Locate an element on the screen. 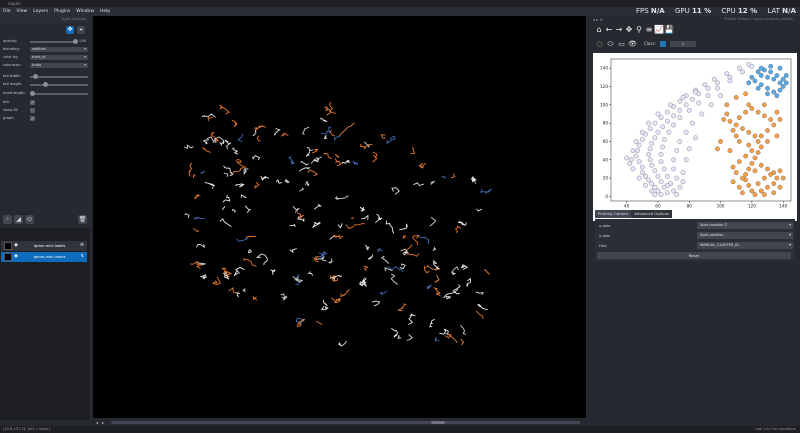 The height and width of the screenshot is (433, 800). opacity-row: opacity: 1.00 is located at coordinates (45, 41).